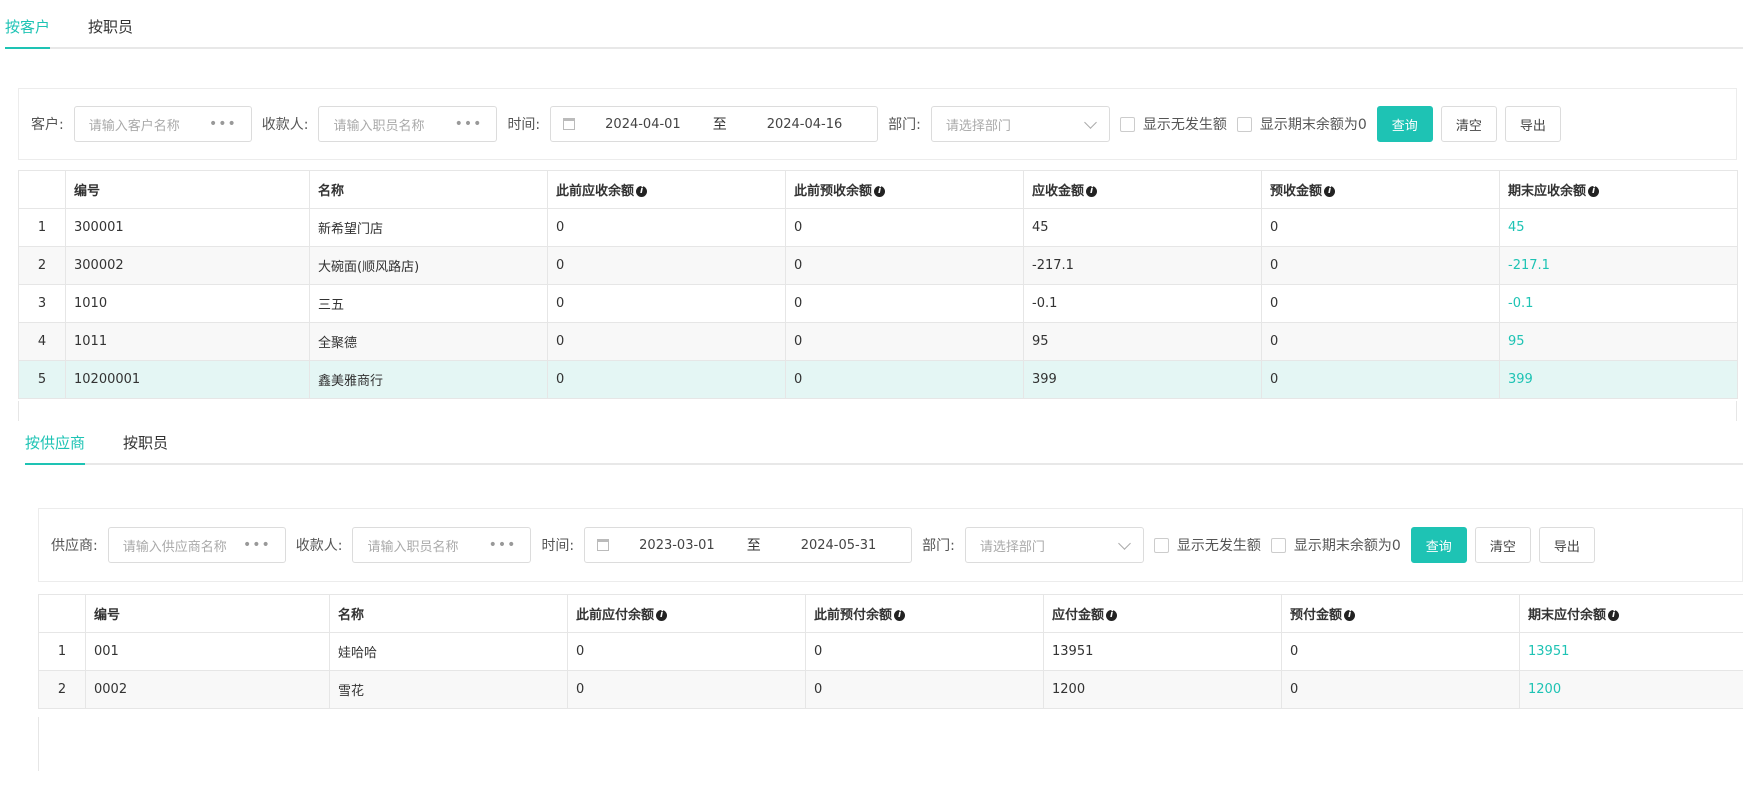  What do you see at coordinates (1162, 613) in the screenshot?
I see `column-header: 应付金额 i` at bounding box center [1162, 613].